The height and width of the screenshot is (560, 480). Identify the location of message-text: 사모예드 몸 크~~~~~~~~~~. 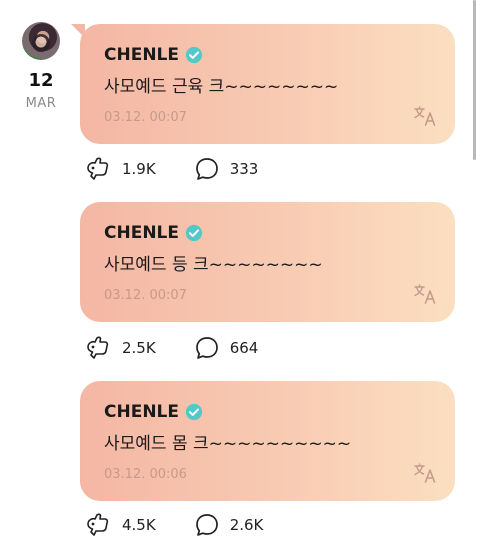
(228, 444).